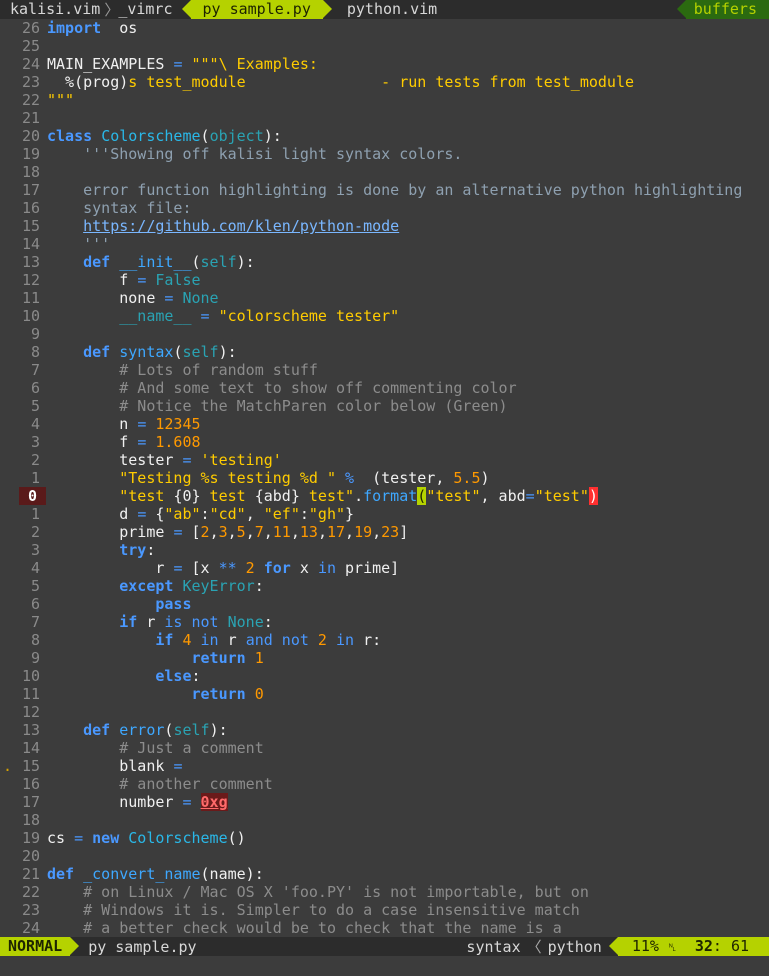 The width and height of the screenshot is (769, 976). I want to click on code-line: 20, so click(384, 856).